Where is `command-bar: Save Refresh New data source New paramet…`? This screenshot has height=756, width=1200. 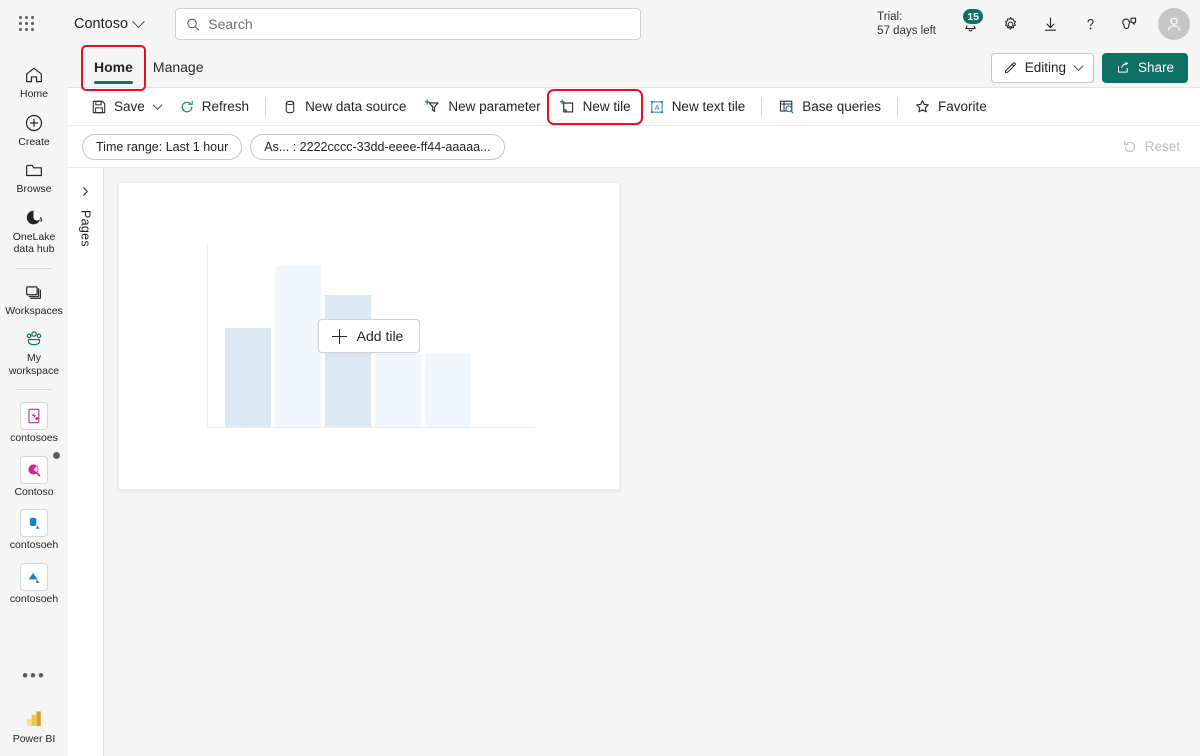 command-bar: Save Refresh New data source New paramet… is located at coordinates (634, 107).